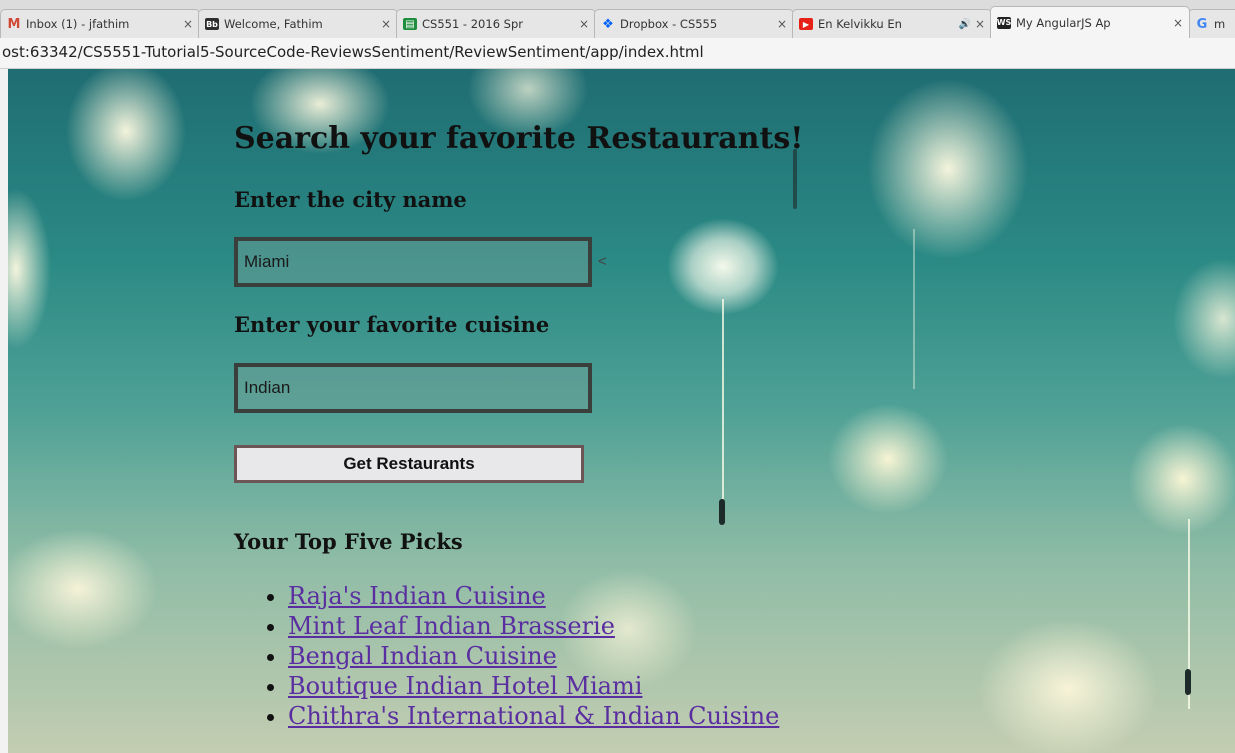  What do you see at coordinates (409, 464) in the screenshot?
I see `get-restaurants-button: Get Restaurants` at bounding box center [409, 464].